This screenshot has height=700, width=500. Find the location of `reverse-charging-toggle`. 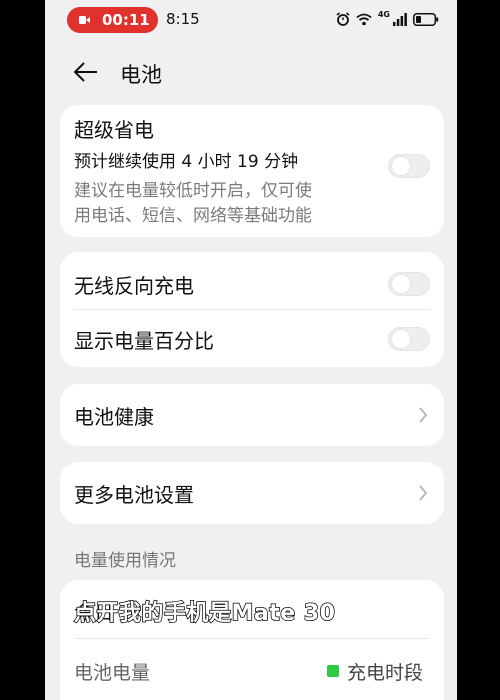

reverse-charging-toggle is located at coordinates (409, 284).